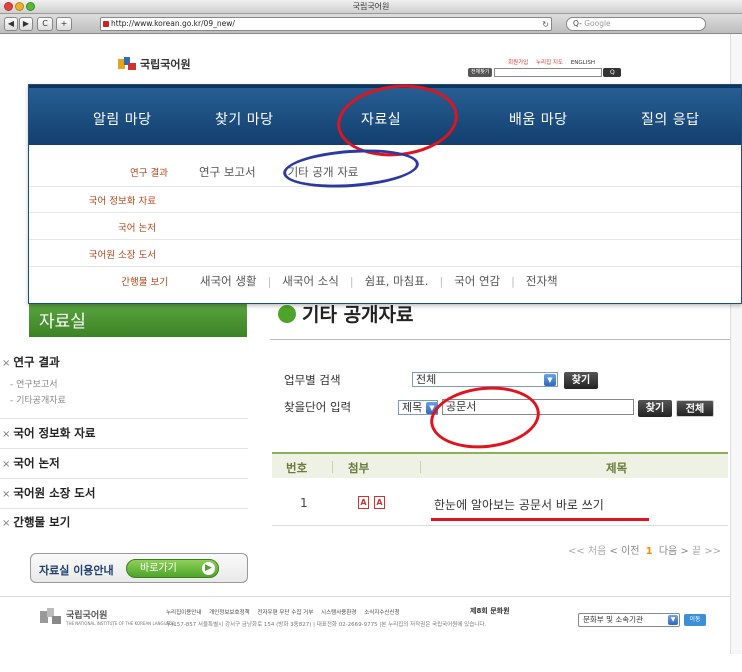 This screenshot has height=672, width=742. Describe the element at coordinates (228, 281) in the screenshot. I see `submenu-link-new-korean-life: 새국어 생활` at that location.